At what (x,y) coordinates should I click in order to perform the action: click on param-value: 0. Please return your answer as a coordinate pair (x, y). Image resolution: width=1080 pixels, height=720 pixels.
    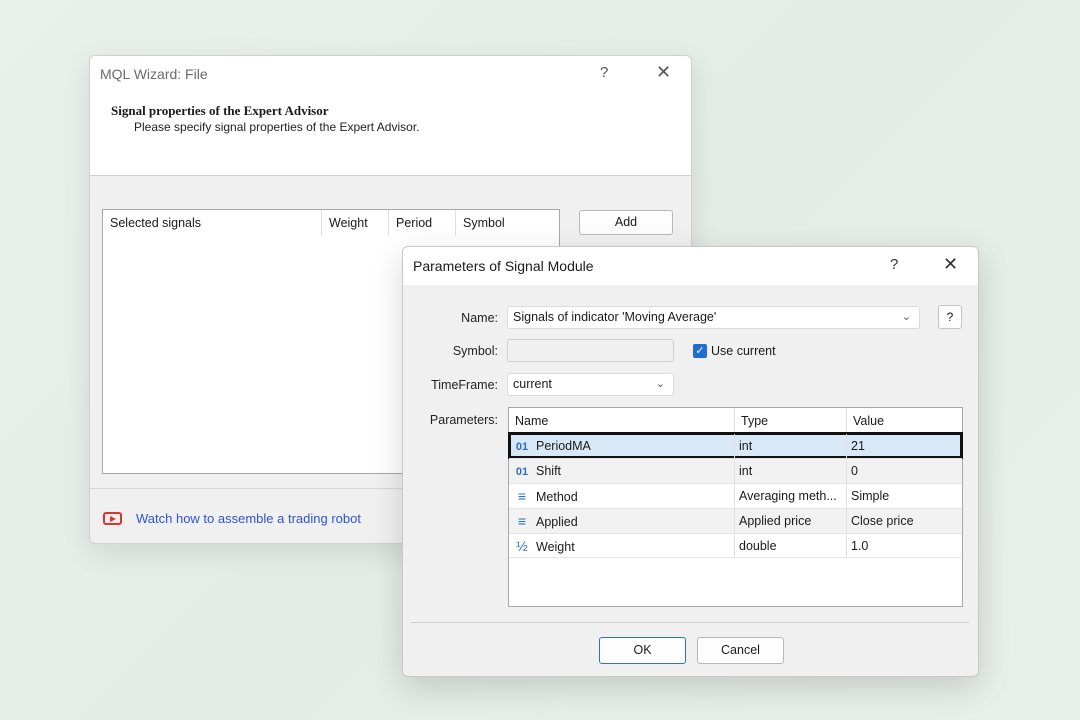
    Looking at the image, I should click on (905, 471).